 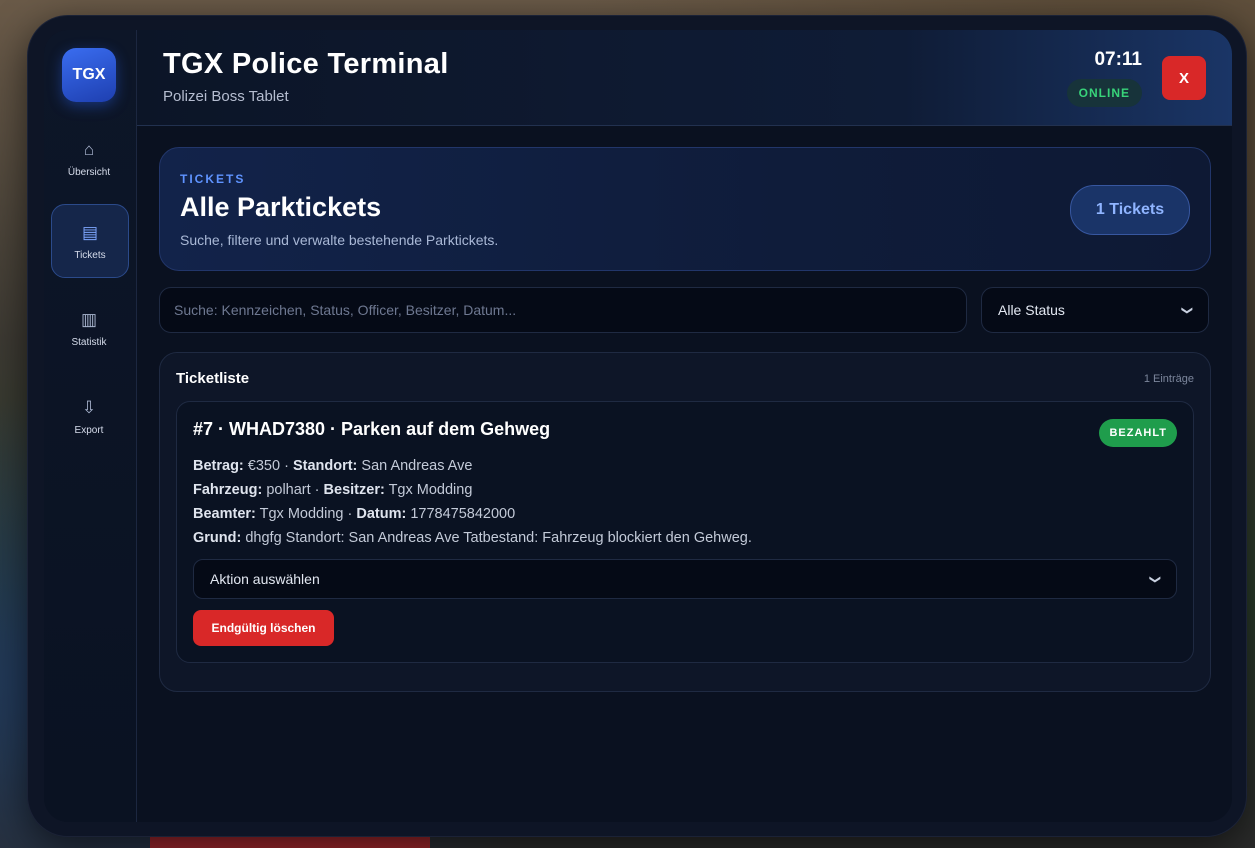 What do you see at coordinates (226, 96) in the screenshot?
I see `page-subtitle: Polizei Boss Tablet` at bounding box center [226, 96].